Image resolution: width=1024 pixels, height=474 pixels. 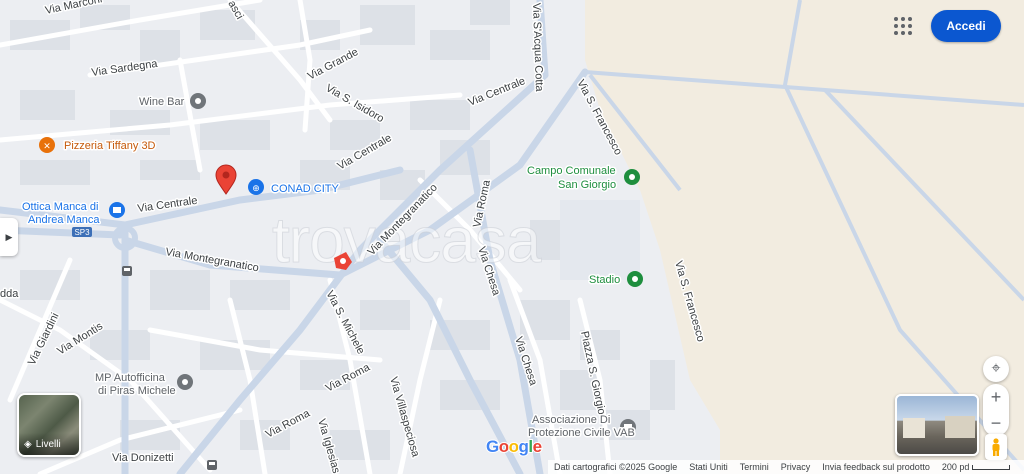 What do you see at coordinates (130, 378) in the screenshot?
I see `poi-label-autofficina-1: MP Autofficina` at bounding box center [130, 378].